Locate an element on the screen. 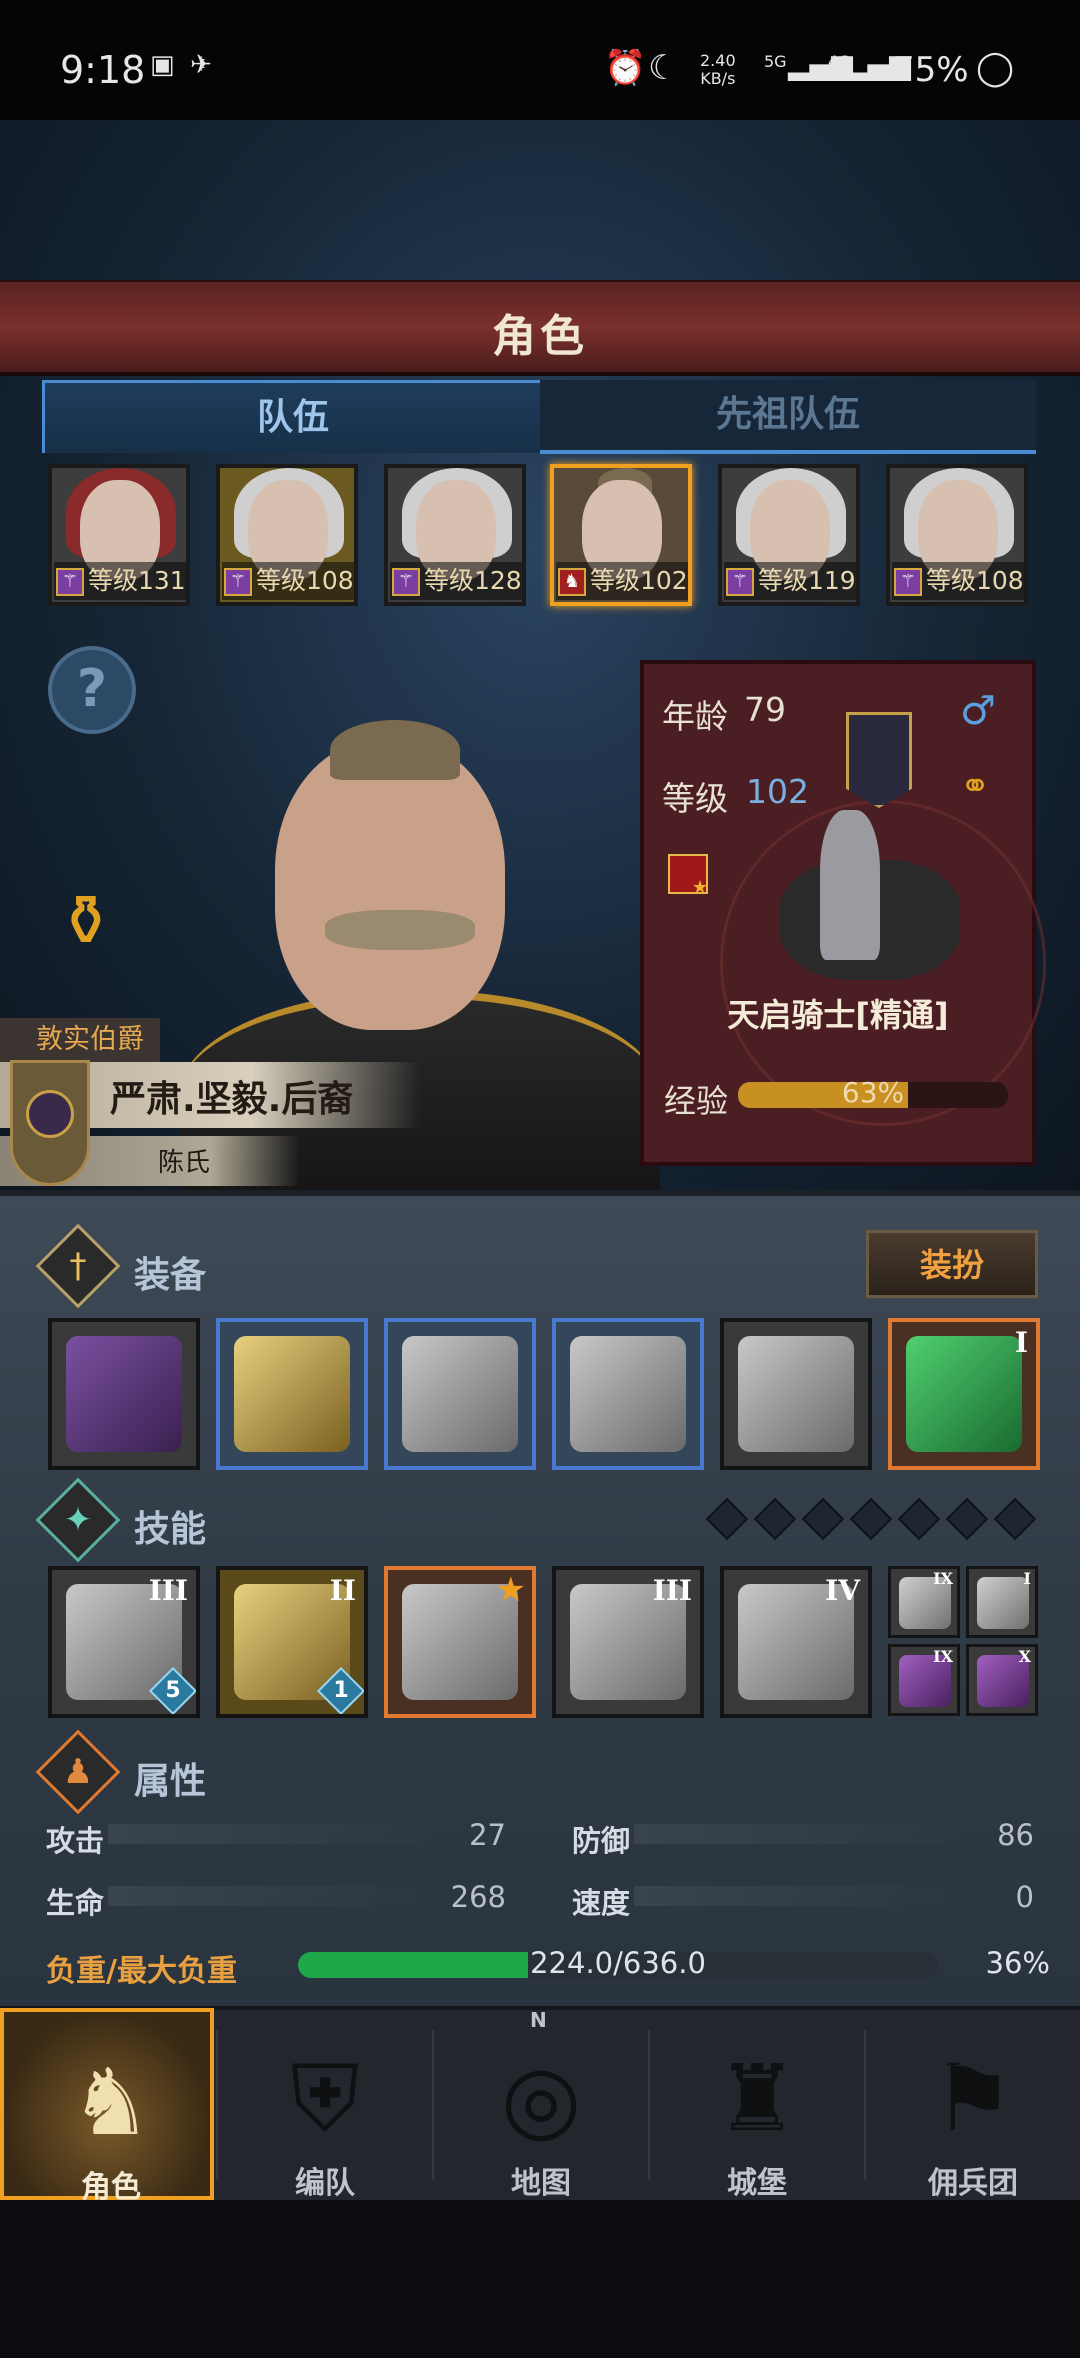  load-percent: 36% is located at coordinates (1017, 1963).